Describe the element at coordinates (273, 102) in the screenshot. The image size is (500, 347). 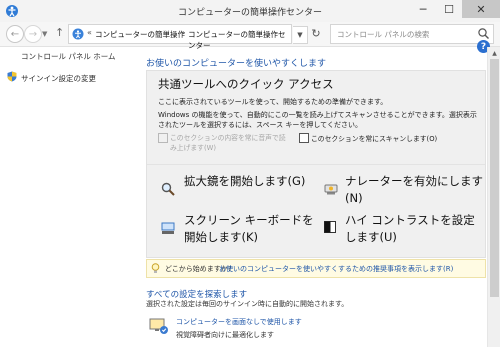
I see `quick-access-description: ここに表示されているツールを使って、開始するための準備ができます。` at that location.